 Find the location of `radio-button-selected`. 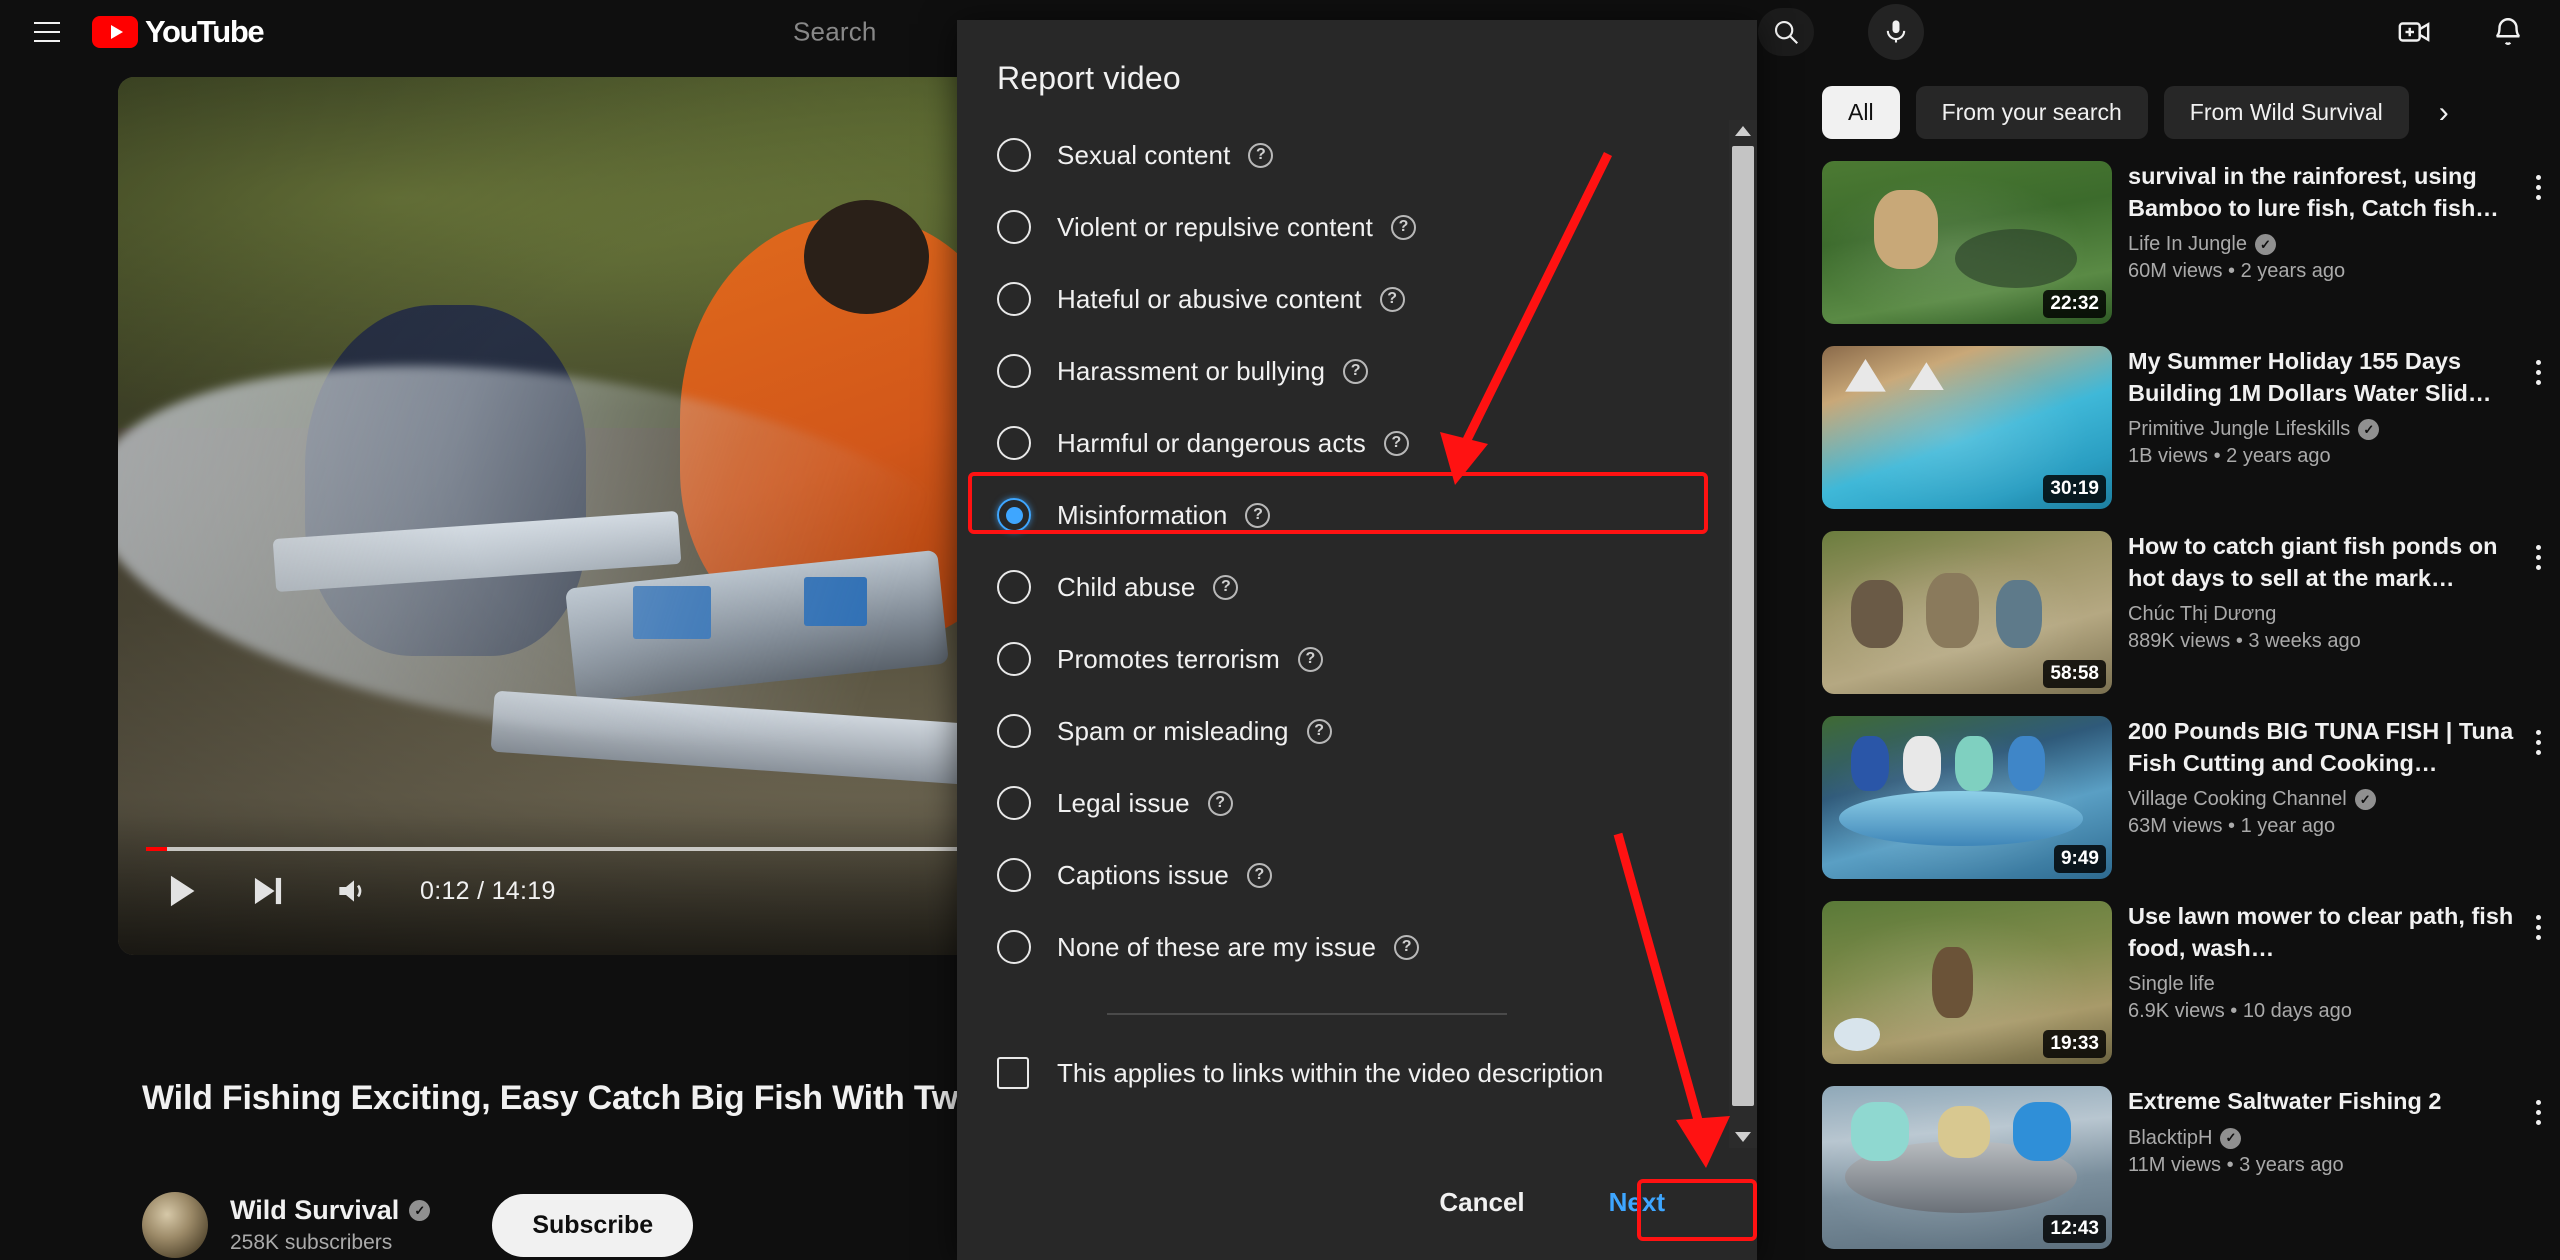

radio-button-selected is located at coordinates (1014, 515).